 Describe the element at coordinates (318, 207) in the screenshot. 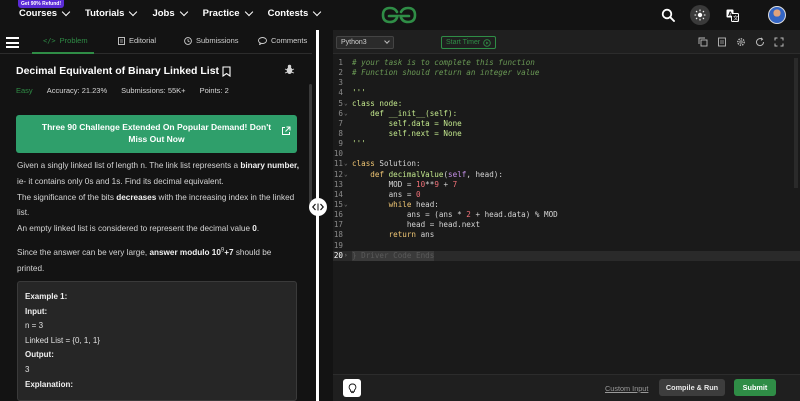

I see `resize-handle` at that location.